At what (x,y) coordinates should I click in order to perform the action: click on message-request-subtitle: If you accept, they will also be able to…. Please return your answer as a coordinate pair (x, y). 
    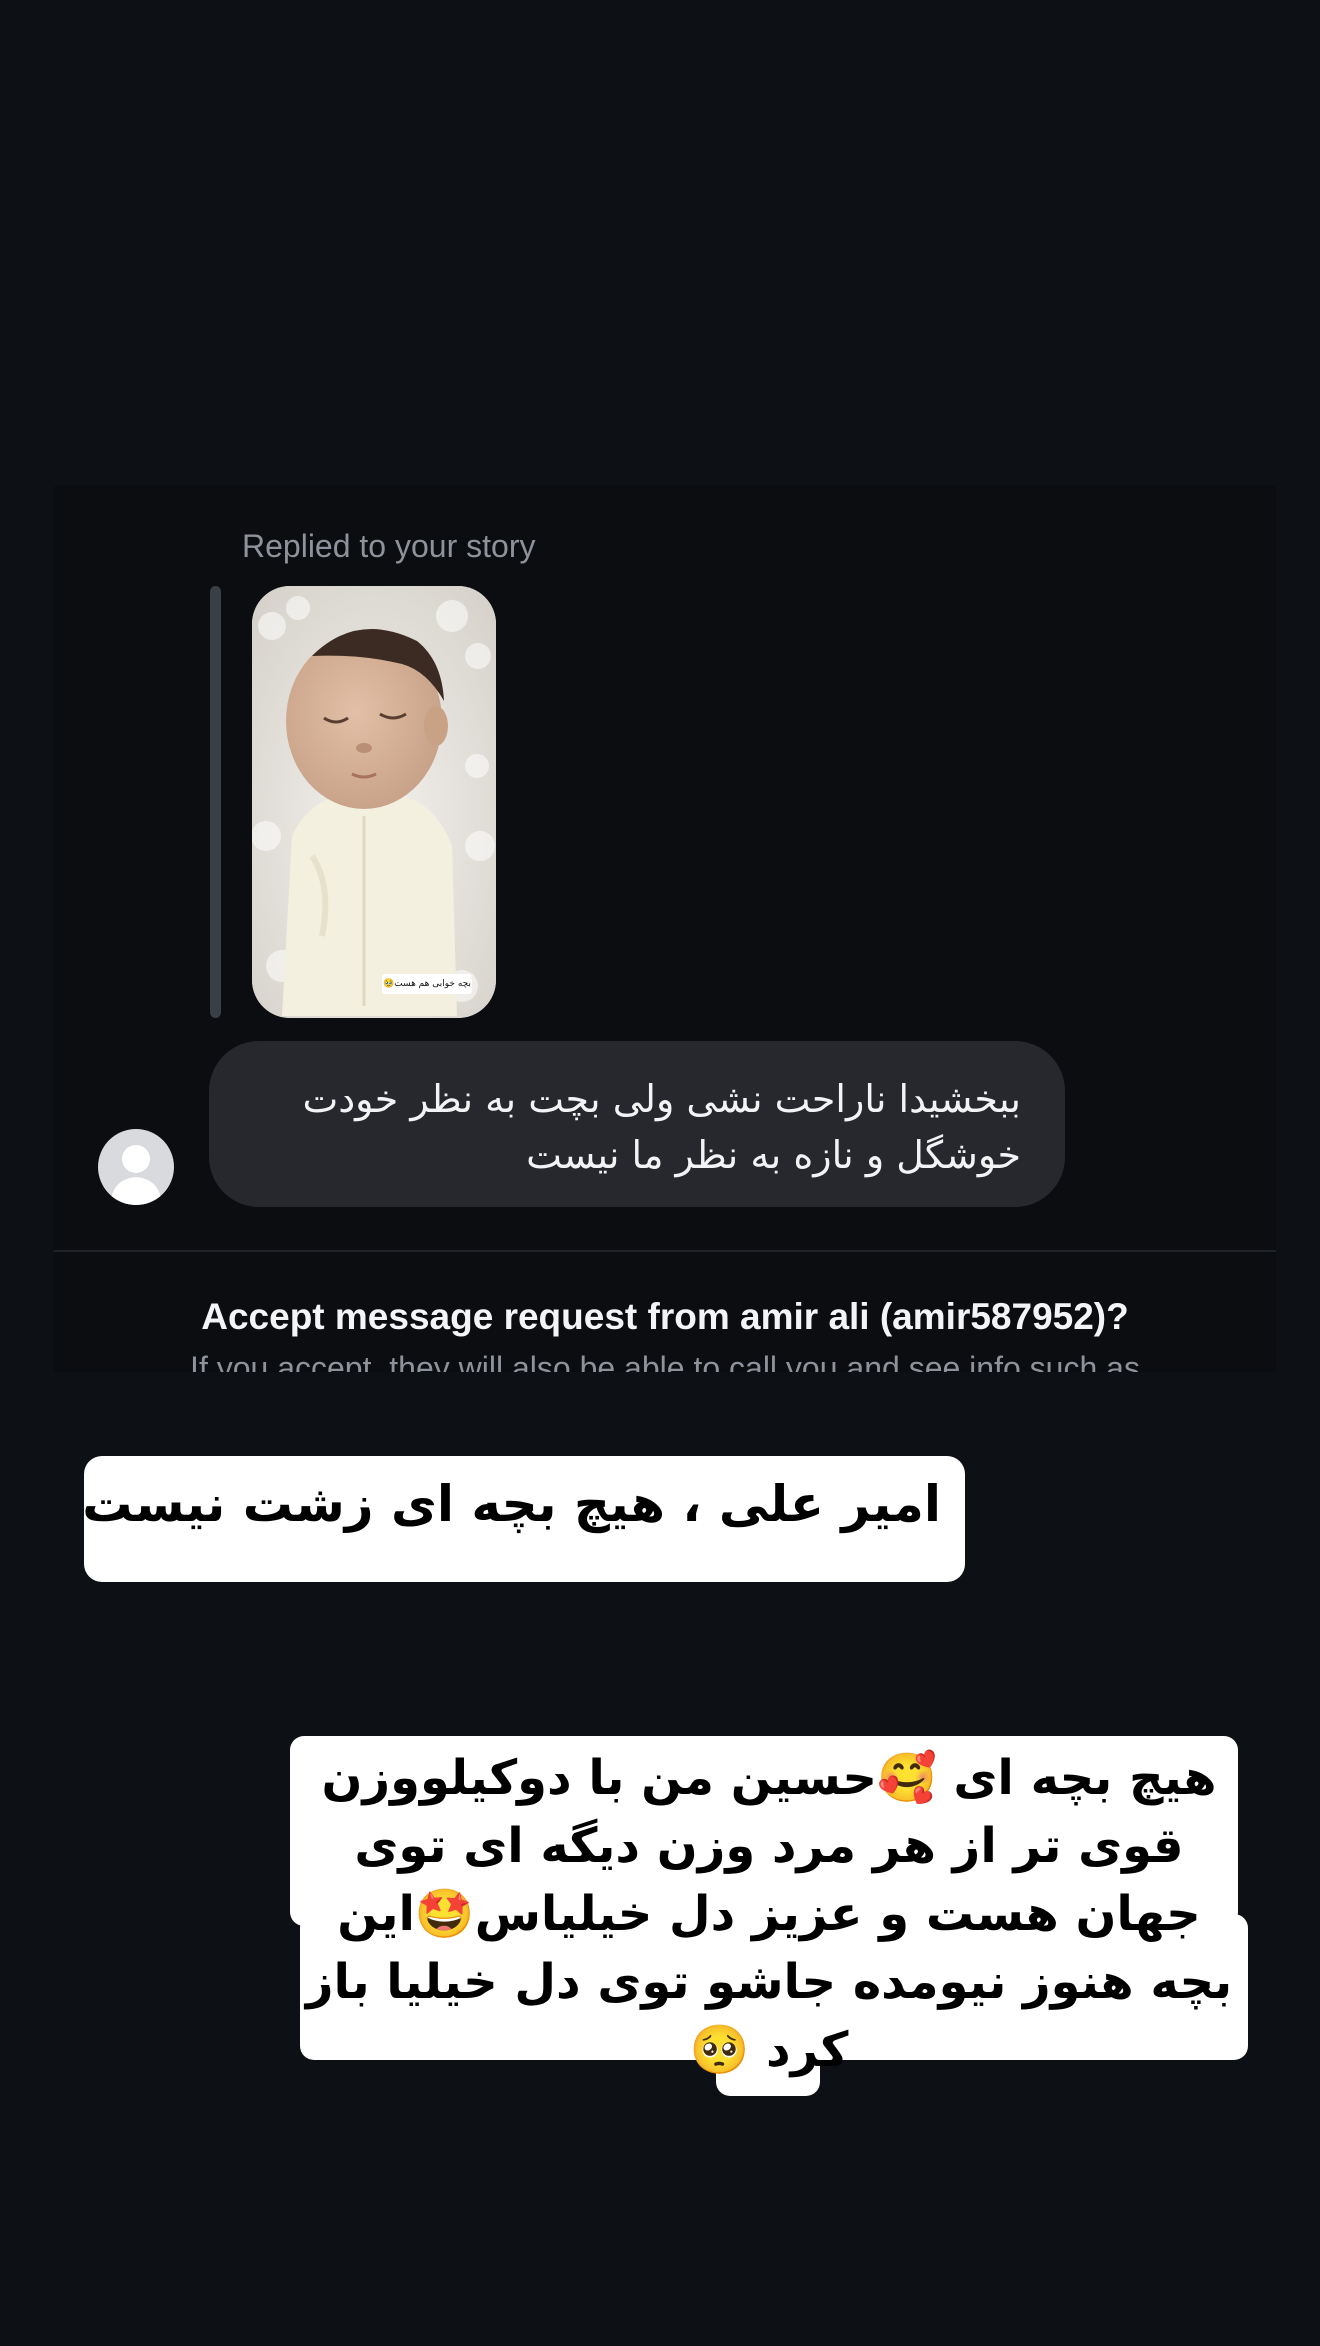
    Looking at the image, I should click on (665, 1361).